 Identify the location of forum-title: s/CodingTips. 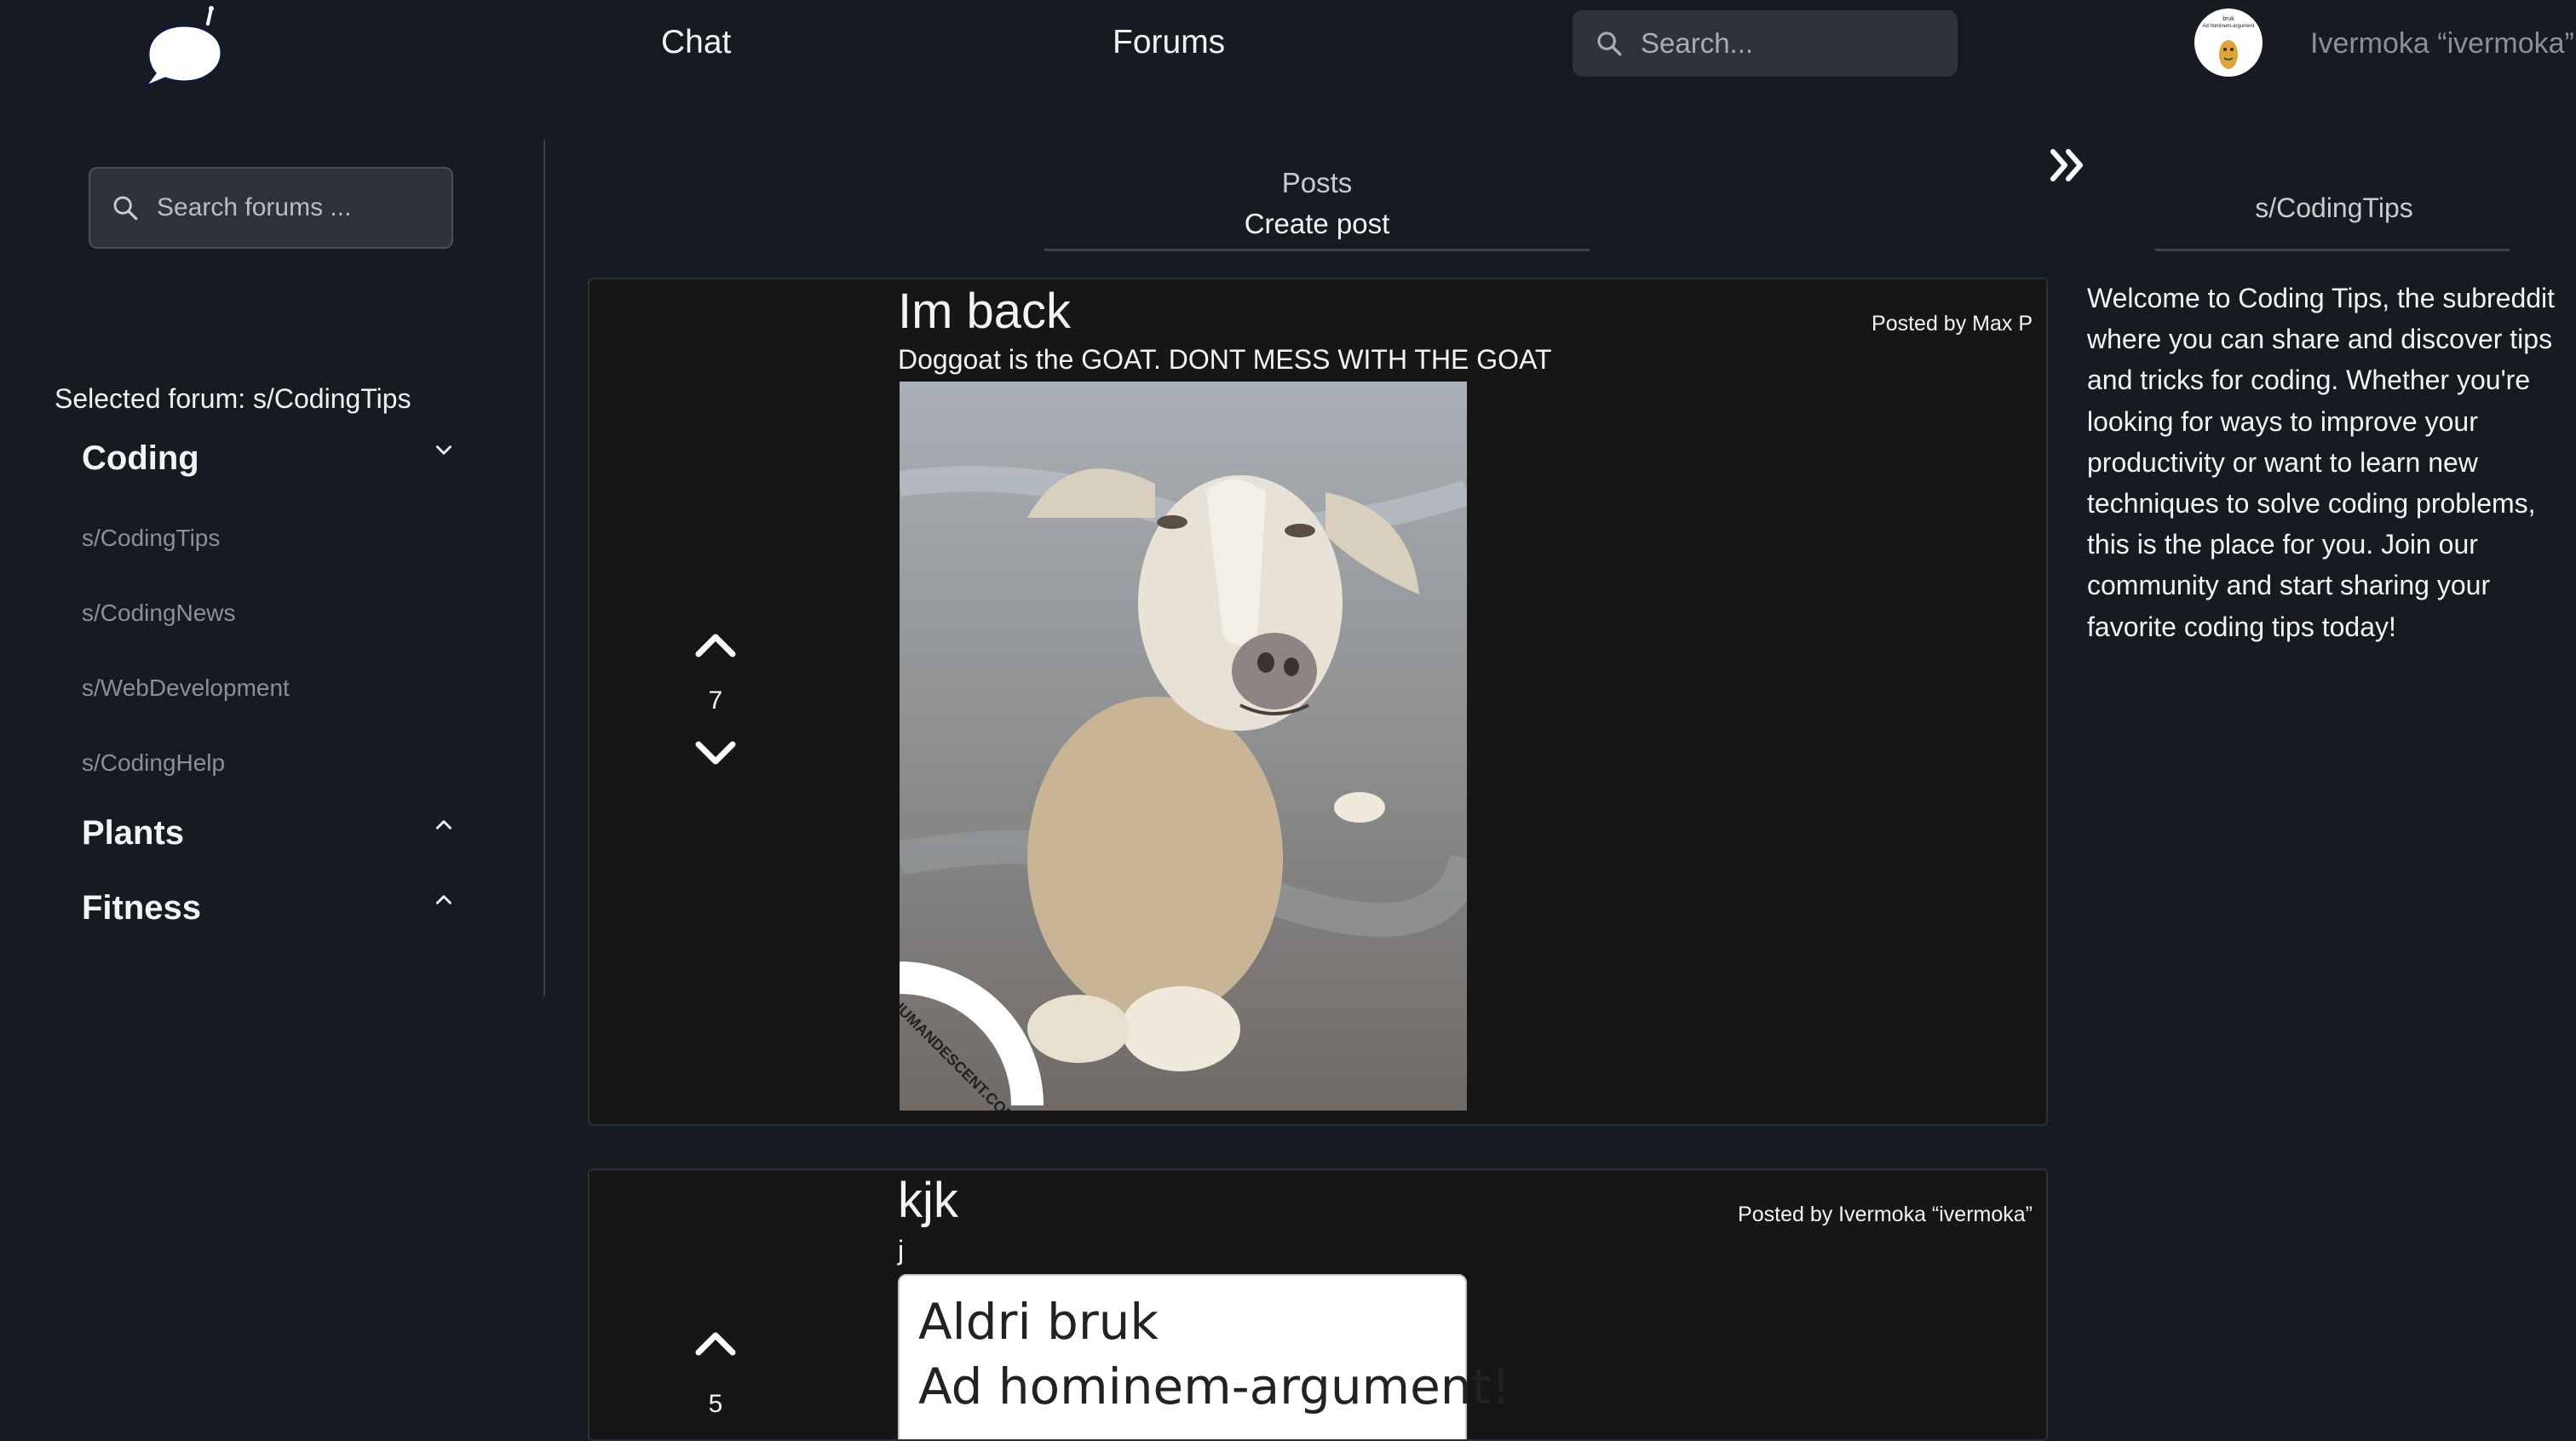
(2334, 207).